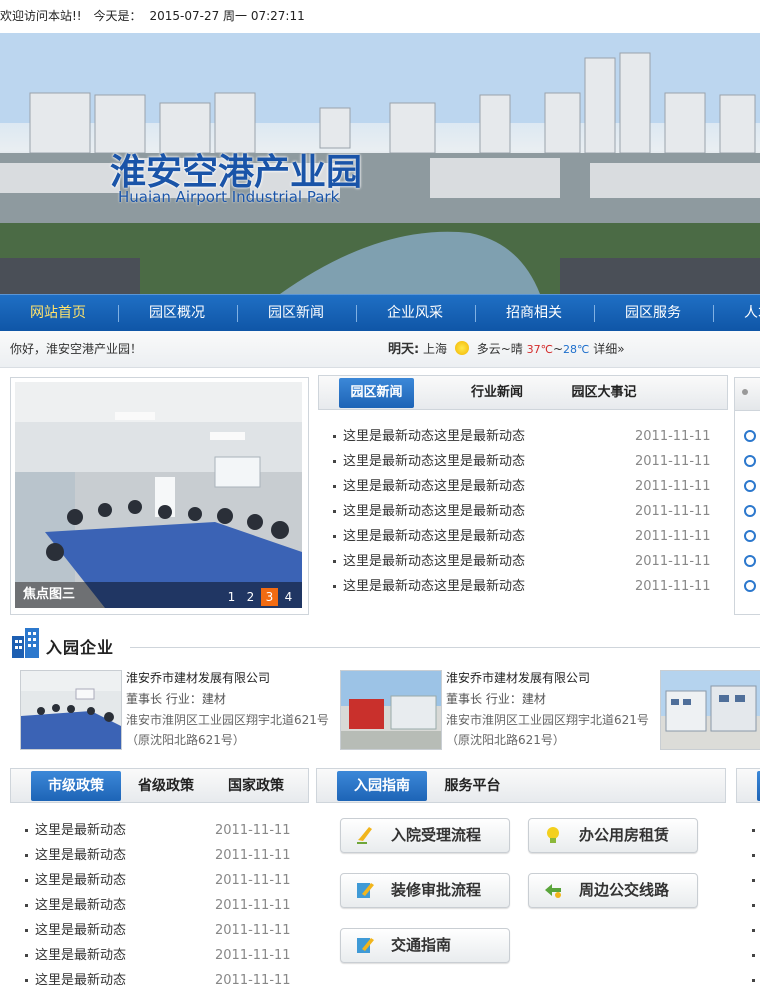  What do you see at coordinates (41, 16) in the screenshot?
I see `welcome-text: 欢迎访问本站!!` at bounding box center [41, 16].